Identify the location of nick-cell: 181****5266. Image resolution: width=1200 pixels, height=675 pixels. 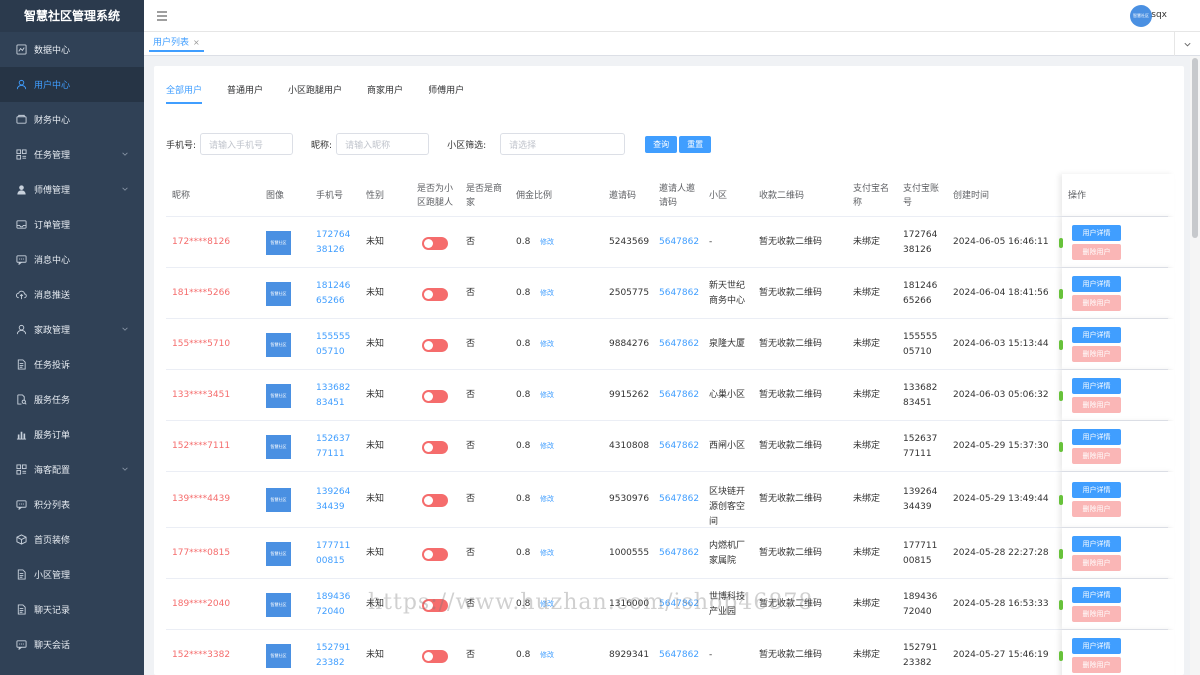
(201, 293).